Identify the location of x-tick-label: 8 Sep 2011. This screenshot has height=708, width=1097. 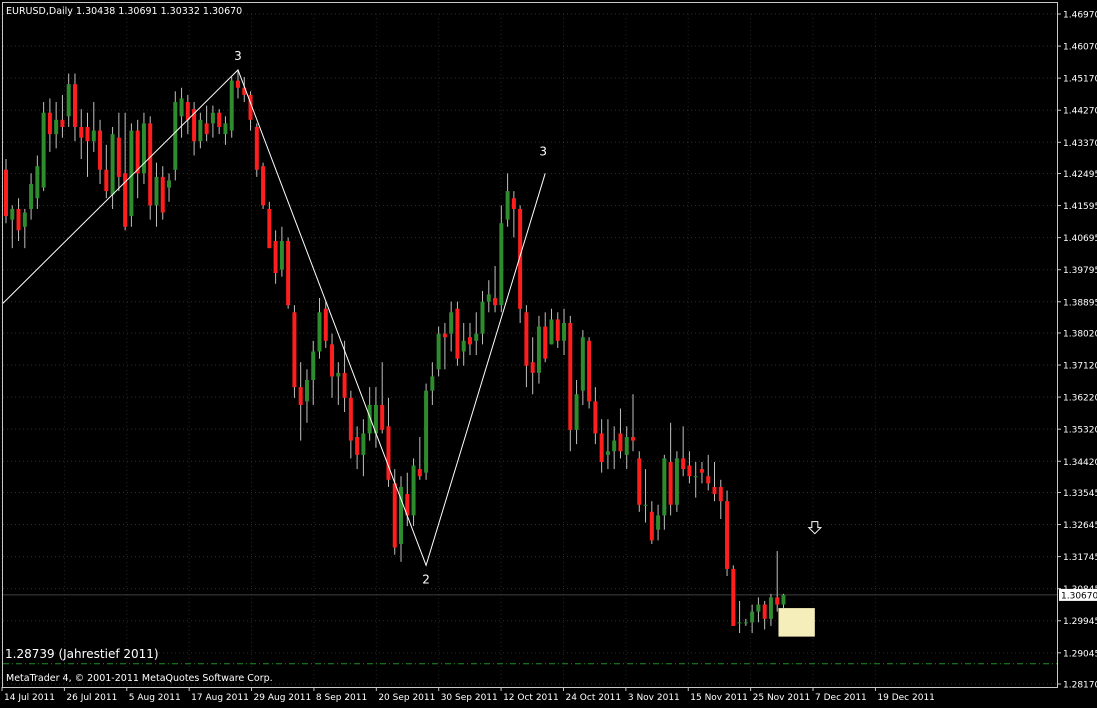
(341, 698).